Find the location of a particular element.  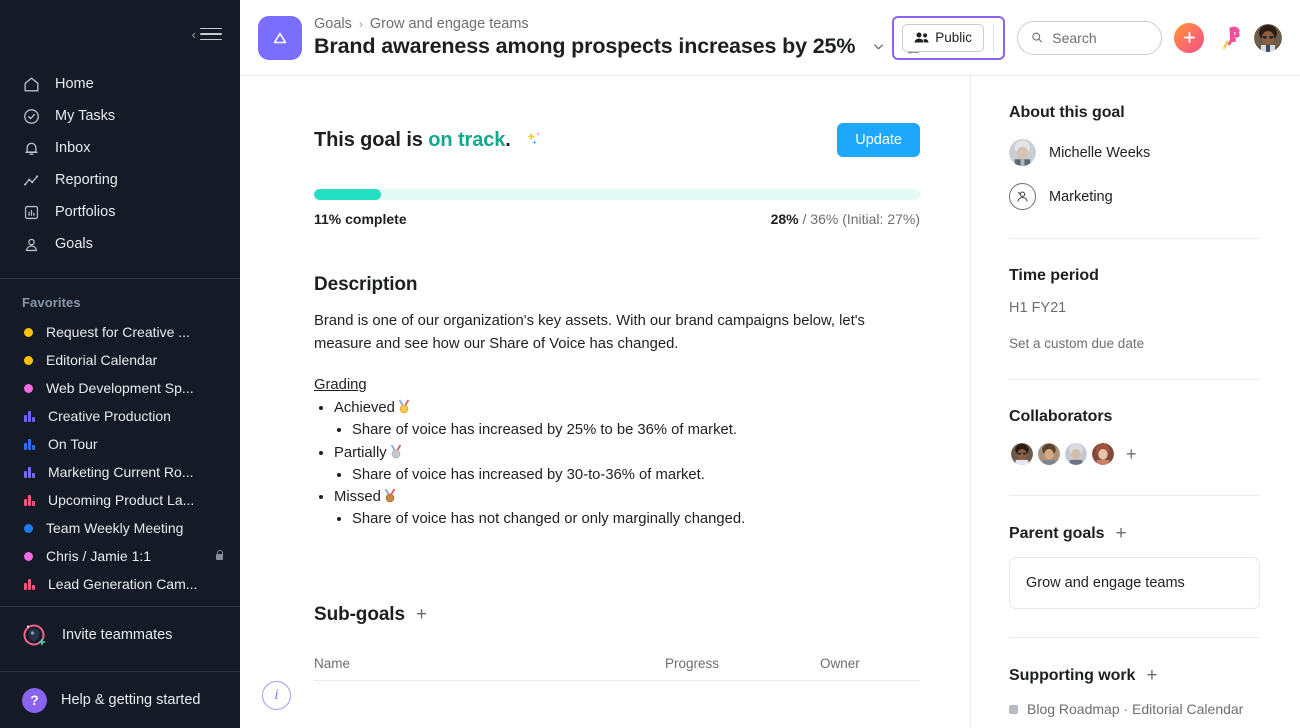

collaborators-avatars: + is located at coordinates (1134, 454).